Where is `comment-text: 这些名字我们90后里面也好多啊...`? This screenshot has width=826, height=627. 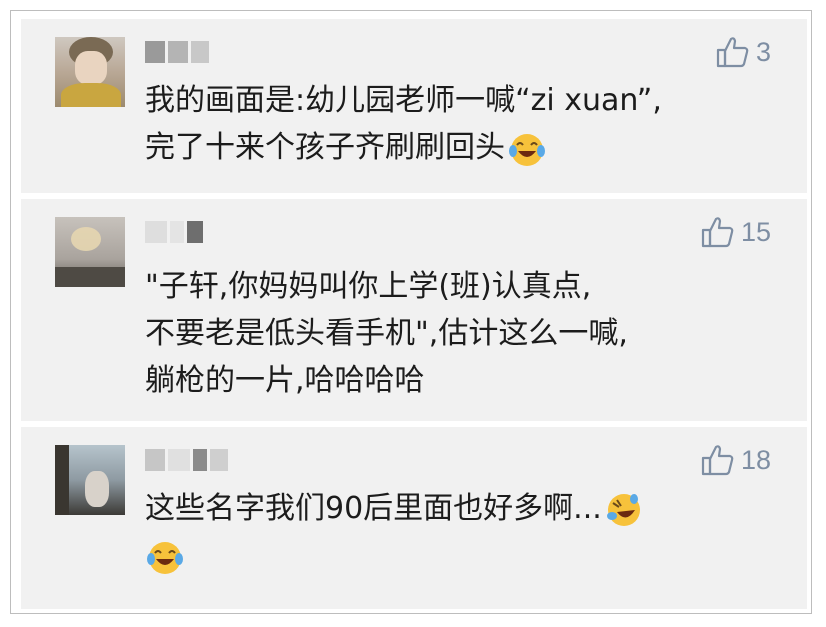
comment-text: 这些名字我们90后里面也好多啊... is located at coordinates (461, 532).